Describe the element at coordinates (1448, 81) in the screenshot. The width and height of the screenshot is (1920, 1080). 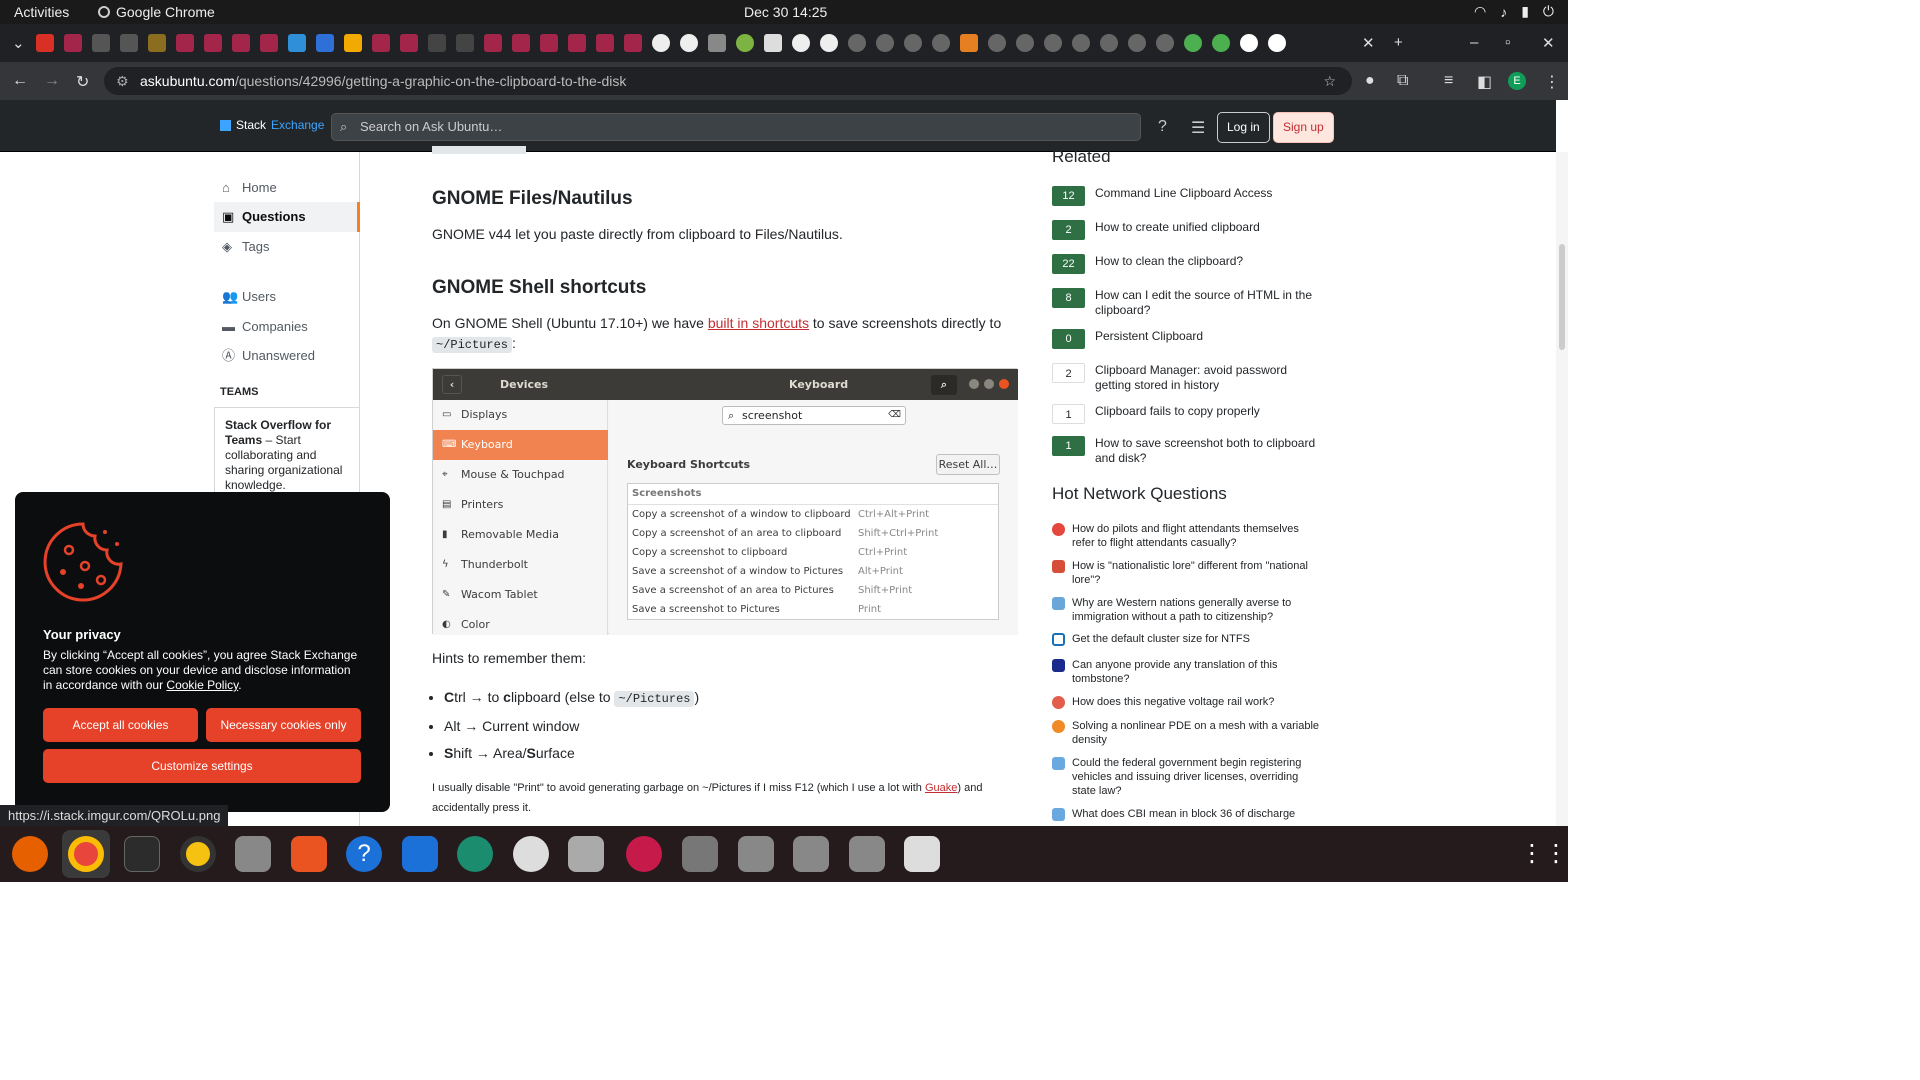
I see `media-icon: ≡` at that location.